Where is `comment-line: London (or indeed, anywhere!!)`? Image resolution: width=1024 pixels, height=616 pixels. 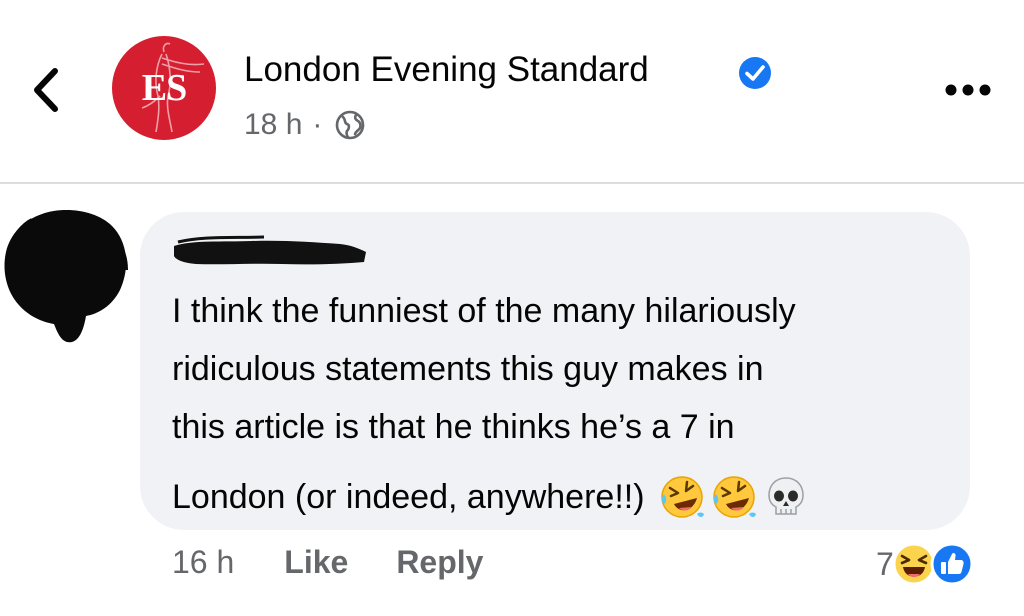 comment-line: London (or indeed, anywhere!!) is located at coordinates (408, 497).